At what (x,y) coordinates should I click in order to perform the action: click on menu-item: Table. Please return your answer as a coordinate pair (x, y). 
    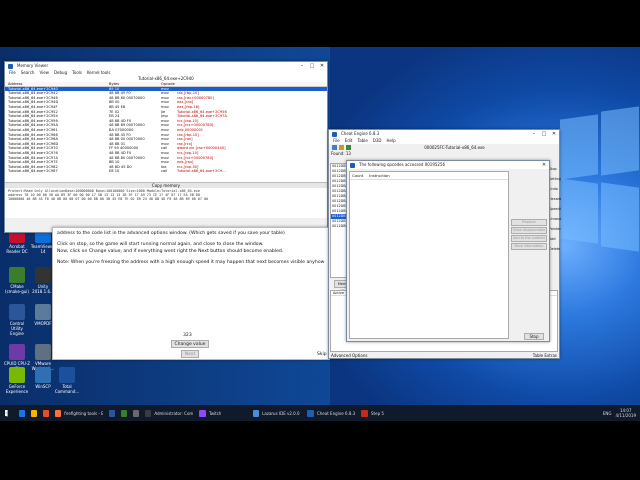
    Looking at the image, I should click on (362, 141).